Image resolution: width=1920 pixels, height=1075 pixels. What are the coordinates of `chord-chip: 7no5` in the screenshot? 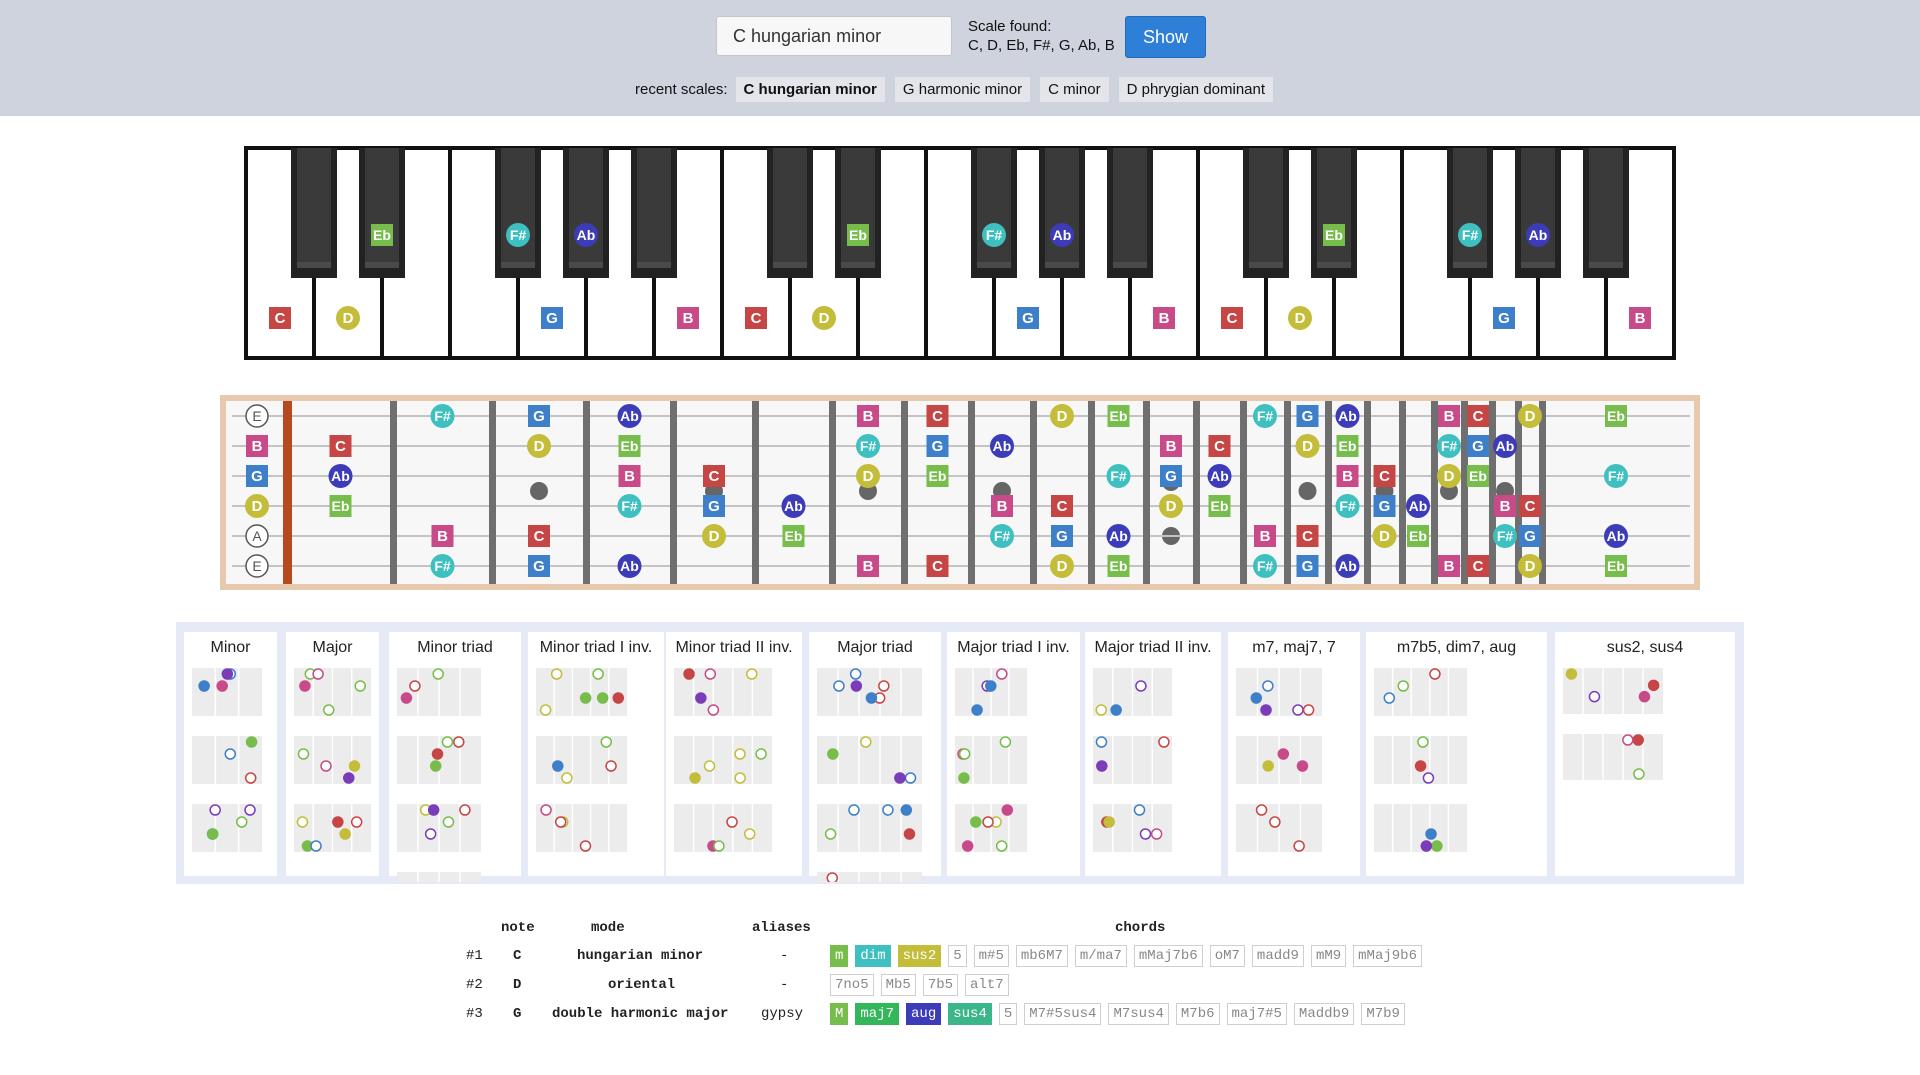 It's located at (852, 985).